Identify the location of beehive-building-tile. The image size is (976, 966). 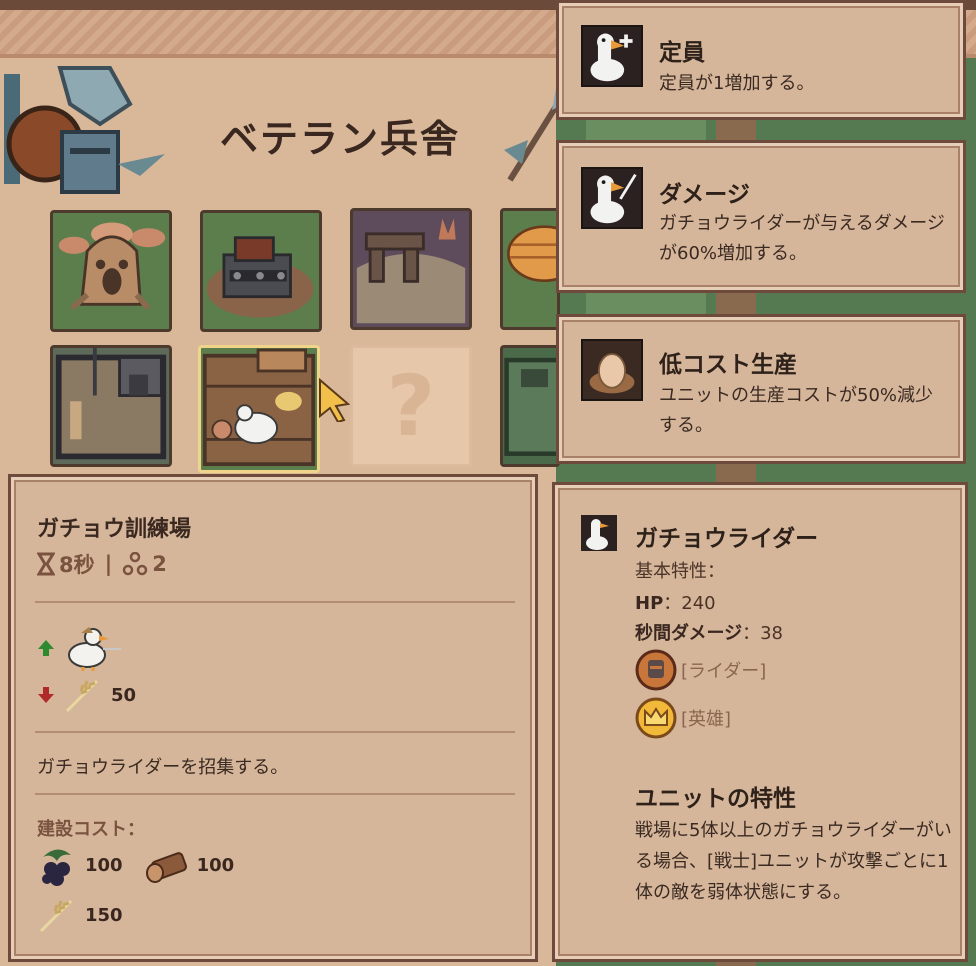
(530, 269).